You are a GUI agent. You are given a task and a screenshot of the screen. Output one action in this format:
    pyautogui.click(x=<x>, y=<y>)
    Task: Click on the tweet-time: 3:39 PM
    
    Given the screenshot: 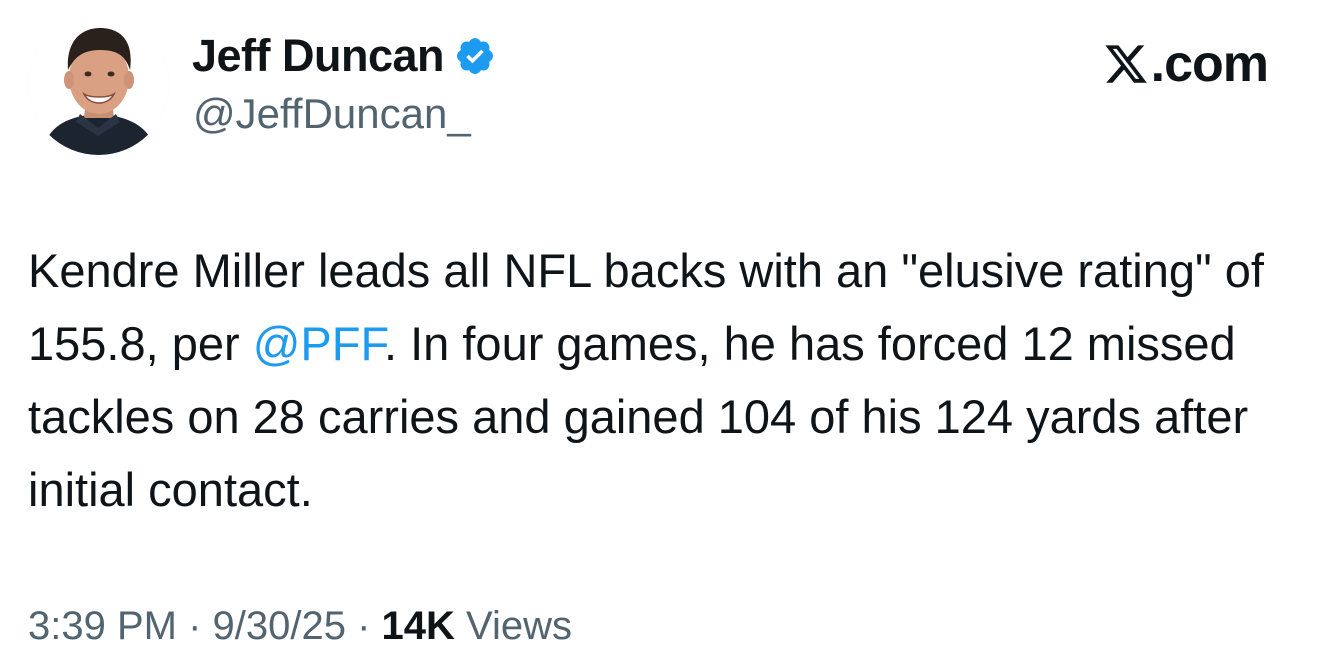 What is the action you would take?
    pyautogui.click(x=102, y=626)
    